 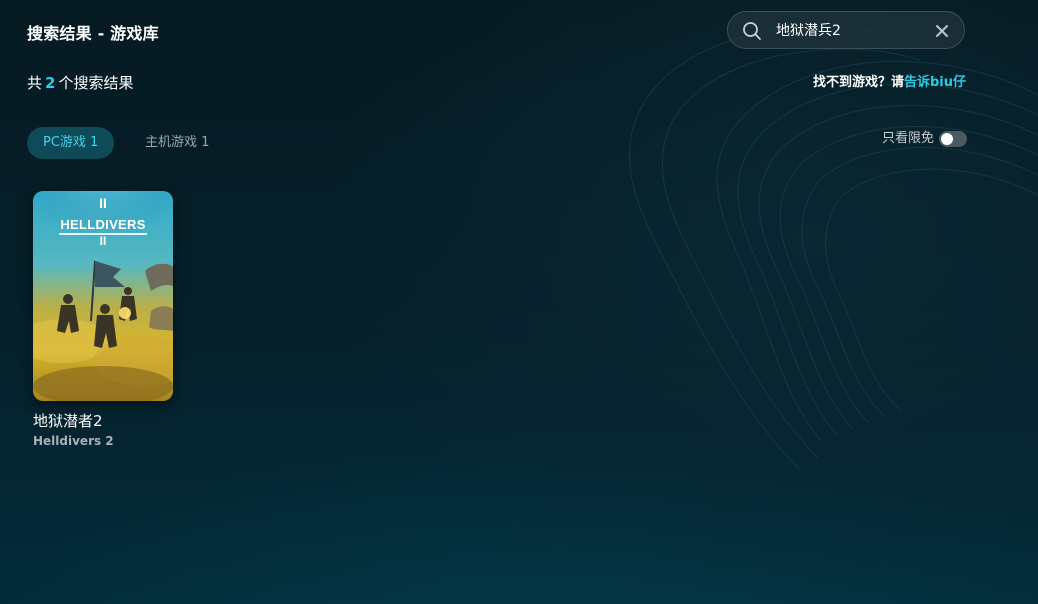 I want to click on search-icon, so click(x=752, y=31).